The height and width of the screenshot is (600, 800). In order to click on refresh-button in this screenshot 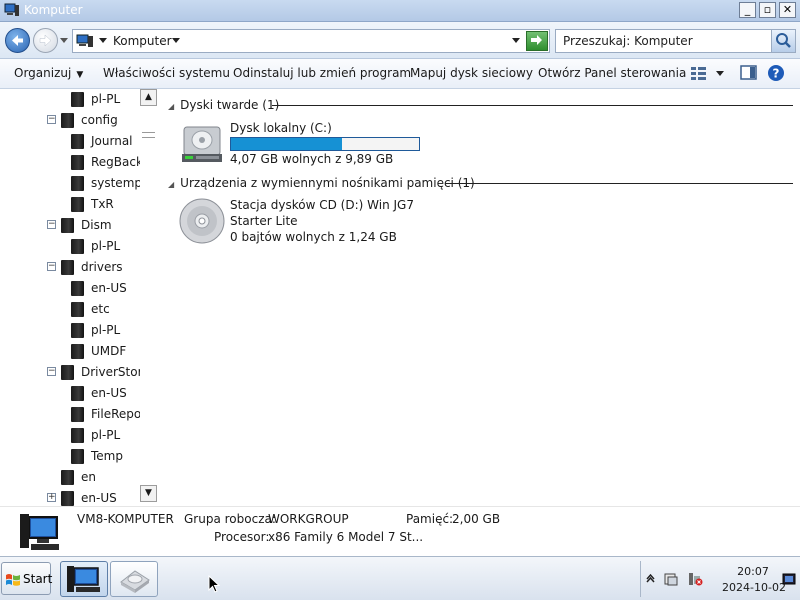, I will do `click(537, 41)`.